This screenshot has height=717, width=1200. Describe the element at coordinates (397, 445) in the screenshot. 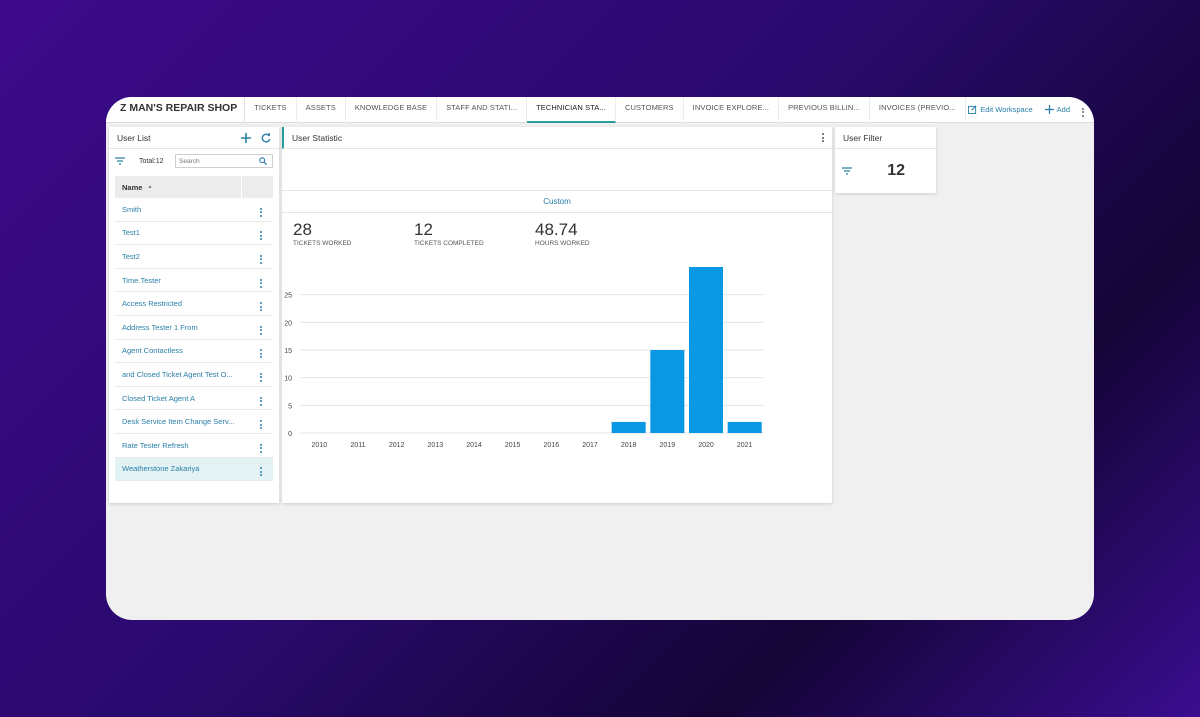

I see `x-tick-label: 2012` at that location.